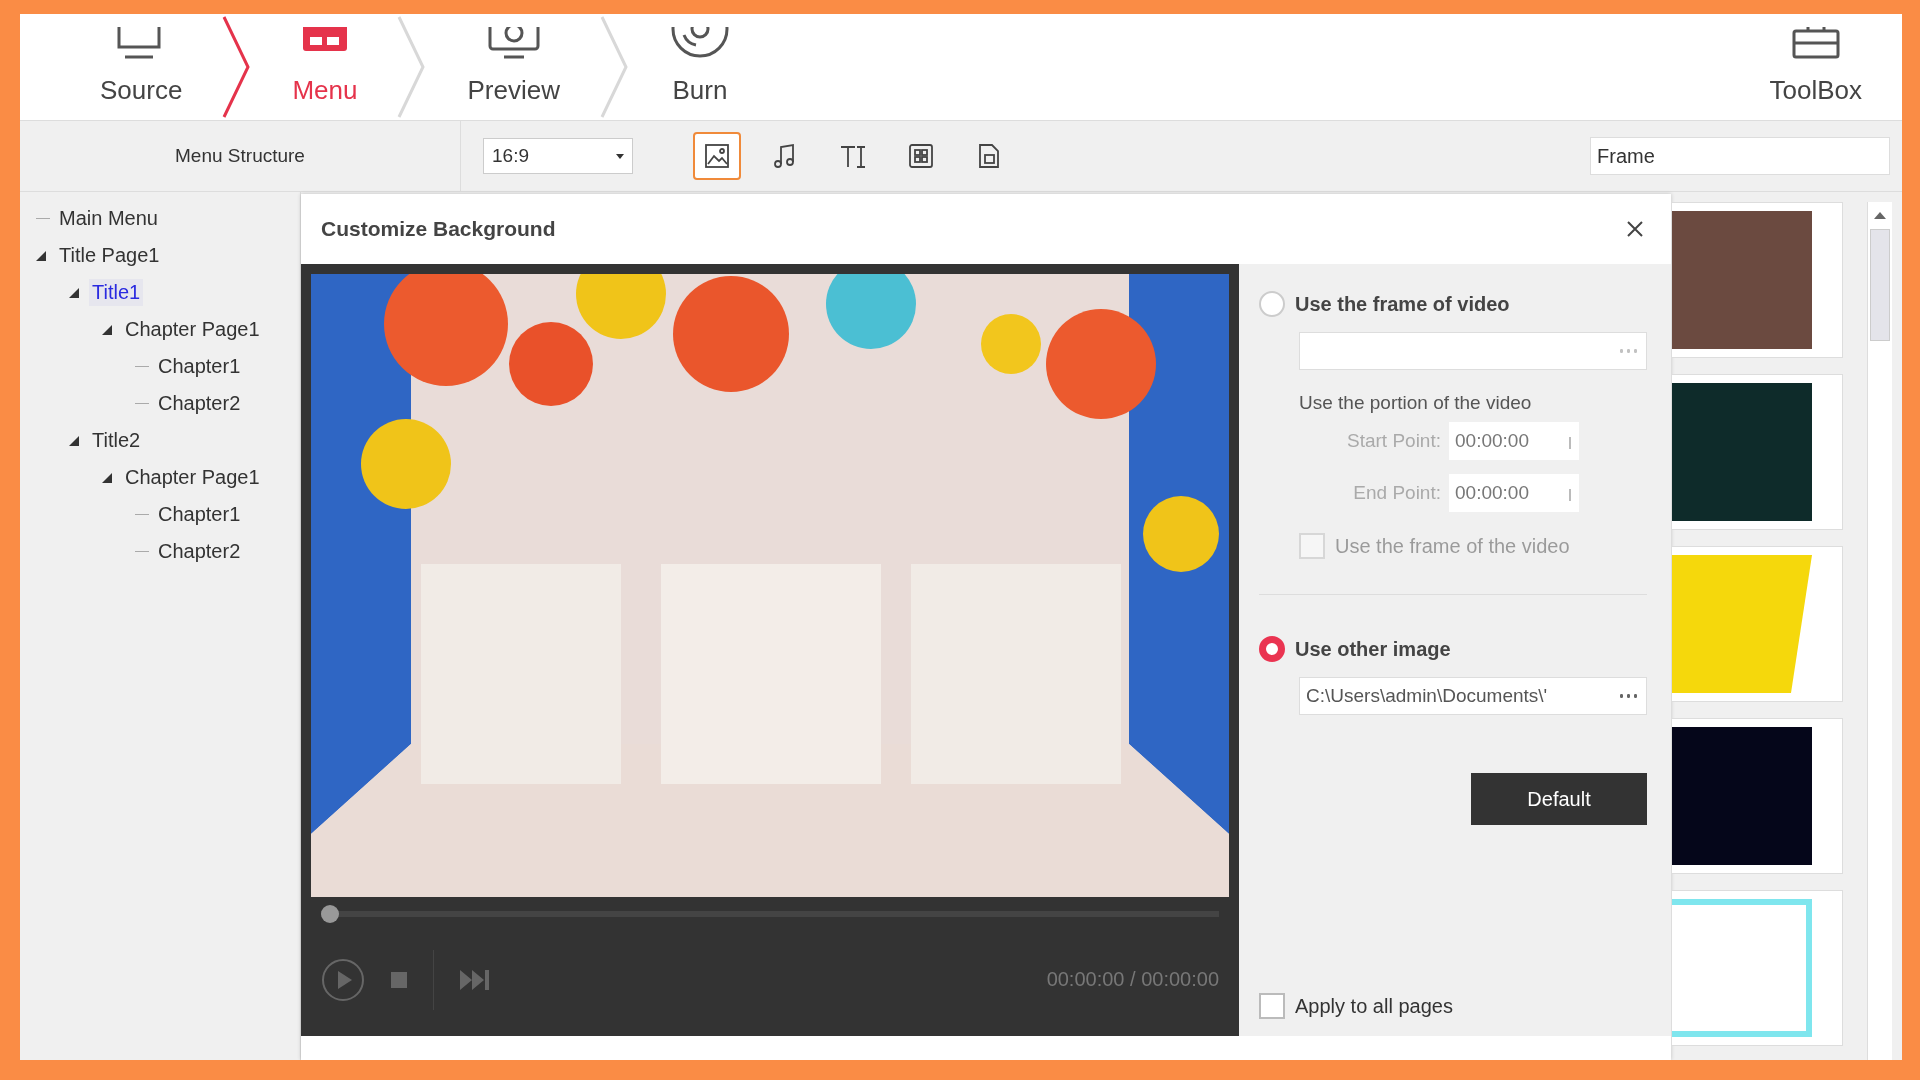  What do you see at coordinates (1473, 696) in the screenshot?
I see `image-path-field: C:\Users\admin\Documents\'` at bounding box center [1473, 696].